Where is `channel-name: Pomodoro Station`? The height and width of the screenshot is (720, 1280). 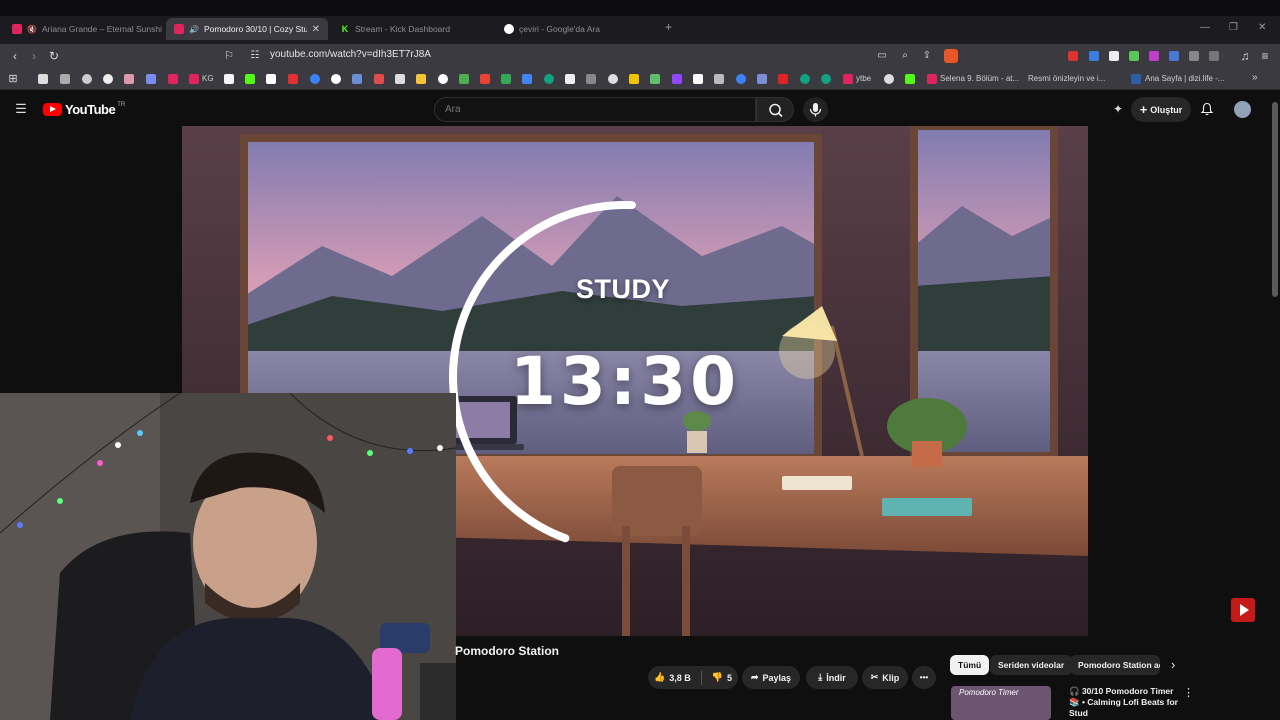 channel-name: Pomodoro Station is located at coordinates (507, 651).